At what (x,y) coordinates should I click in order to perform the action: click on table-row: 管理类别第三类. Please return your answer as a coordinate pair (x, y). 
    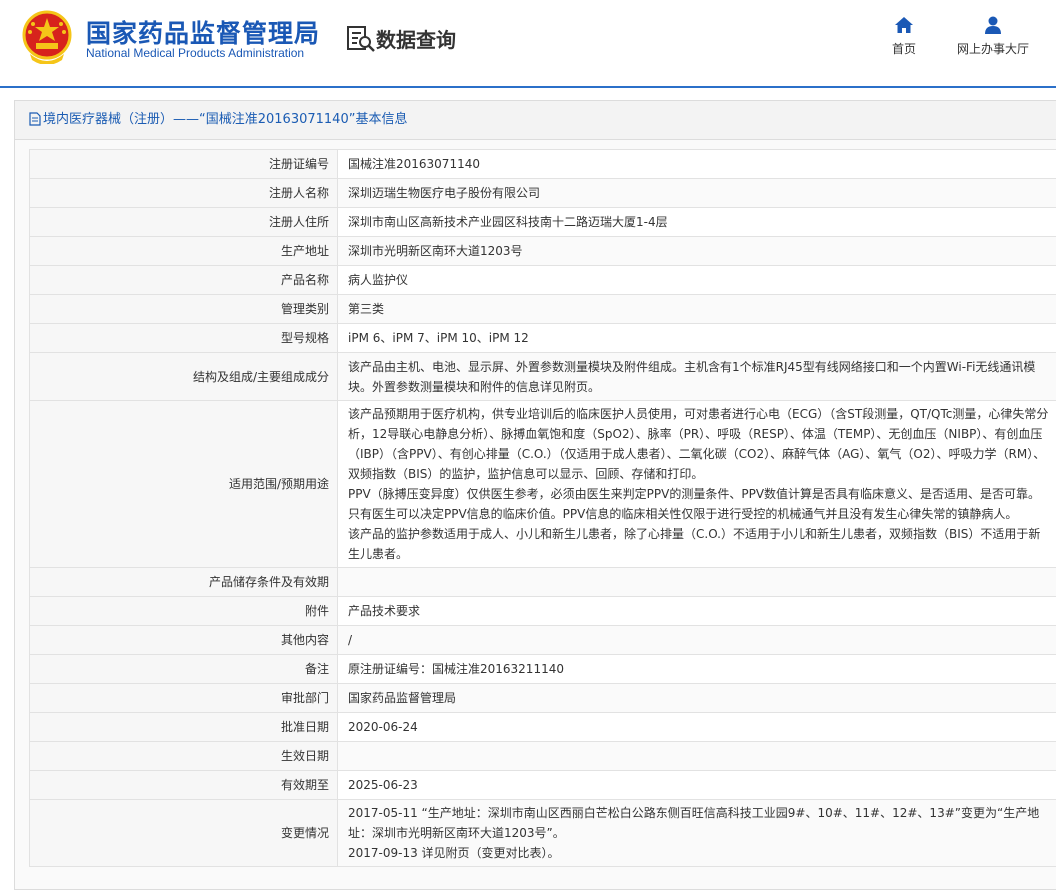
    Looking at the image, I should click on (543, 309).